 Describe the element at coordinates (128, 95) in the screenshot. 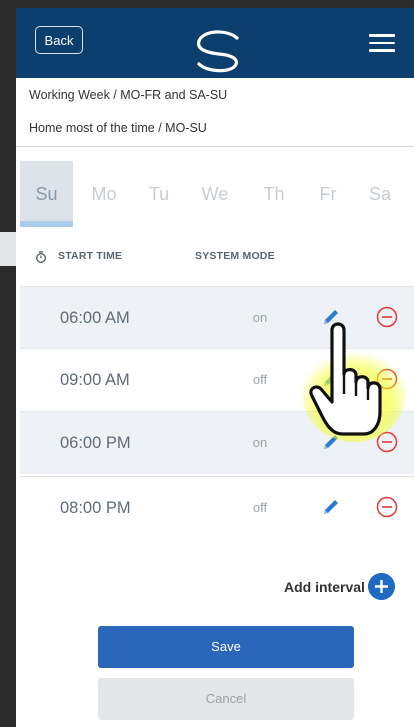

I see `preset-working-week: Working Week / MO-FR and SA-SU` at that location.